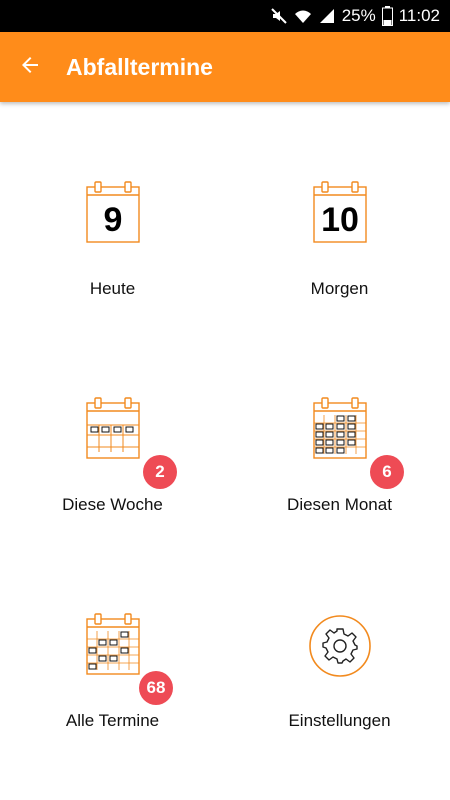 The width and height of the screenshot is (450, 800). I want to click on tile-label: Diesen Monat, so click(339, 504).